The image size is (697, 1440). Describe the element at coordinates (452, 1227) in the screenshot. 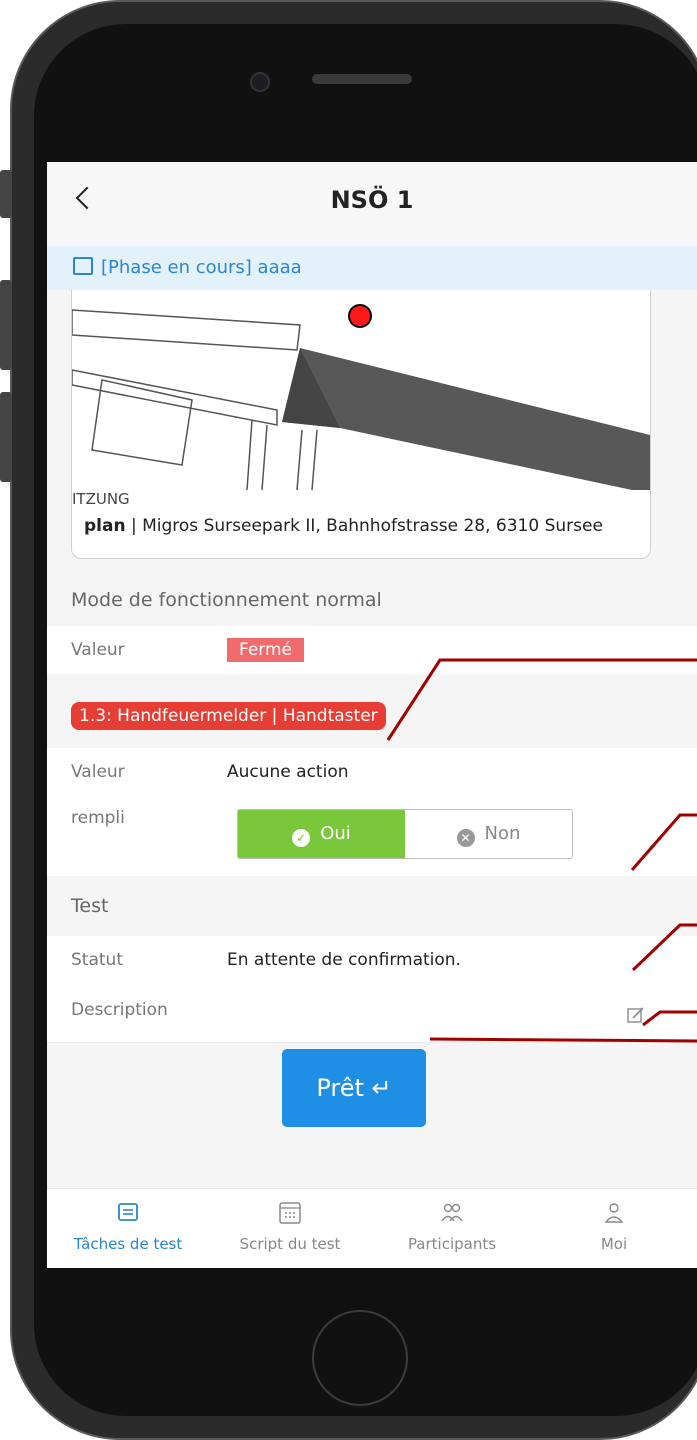

I see `tab-participants: Participants` at that location.